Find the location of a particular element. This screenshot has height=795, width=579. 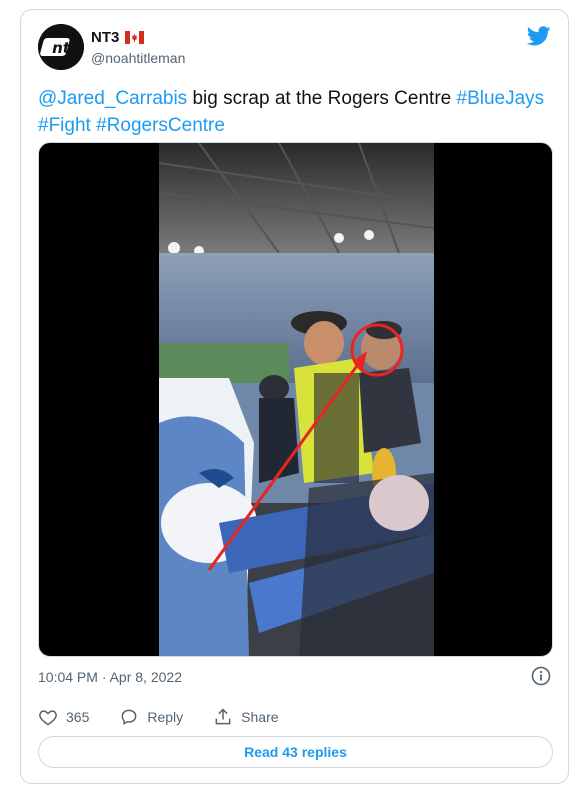

twitter-bird-icon is located at coordinates (538, 36).